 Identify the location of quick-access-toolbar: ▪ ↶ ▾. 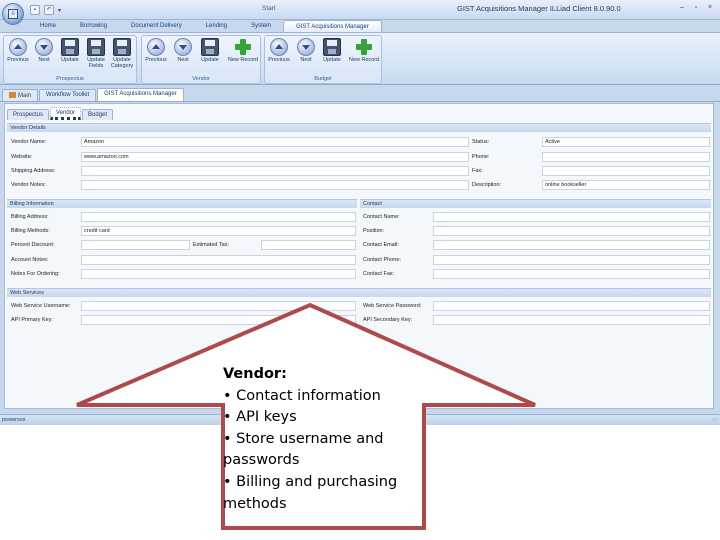
(45, 10).